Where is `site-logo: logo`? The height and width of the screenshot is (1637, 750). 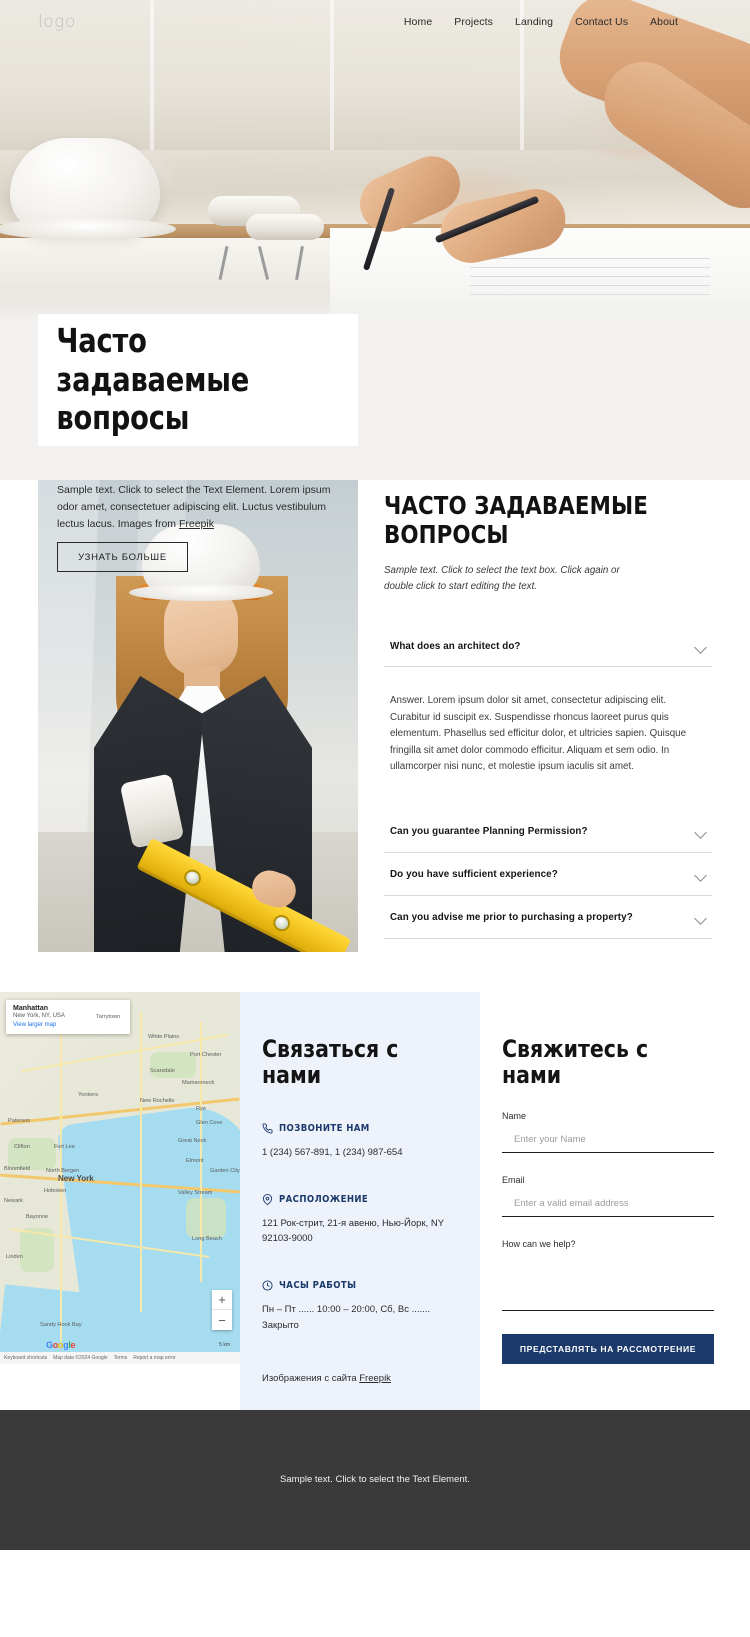 site-logo: logo is located at coordinates (57, 22).